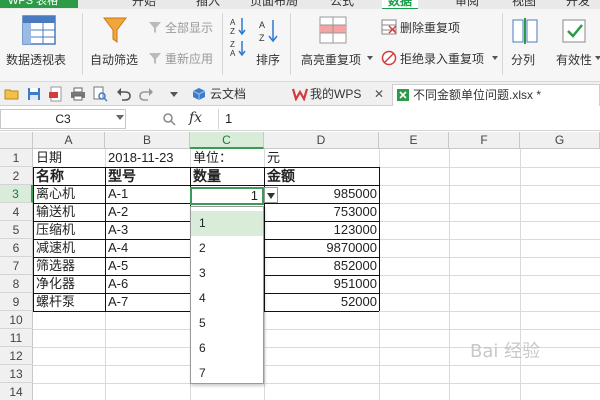 Image resolution: width=600 pixels, height=400 pixels. What do you see at coordinates (69, 194) in the screenshot?
I see `cell-a3: 离心机` at bounding box center [69, 194].